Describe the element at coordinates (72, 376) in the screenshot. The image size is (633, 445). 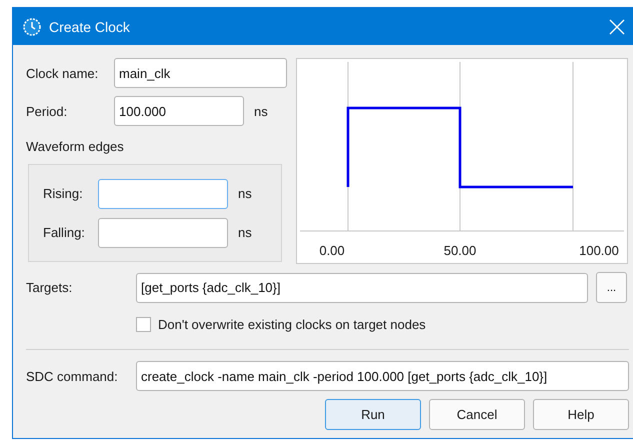
I see `field-label: SDC command:` at that location.